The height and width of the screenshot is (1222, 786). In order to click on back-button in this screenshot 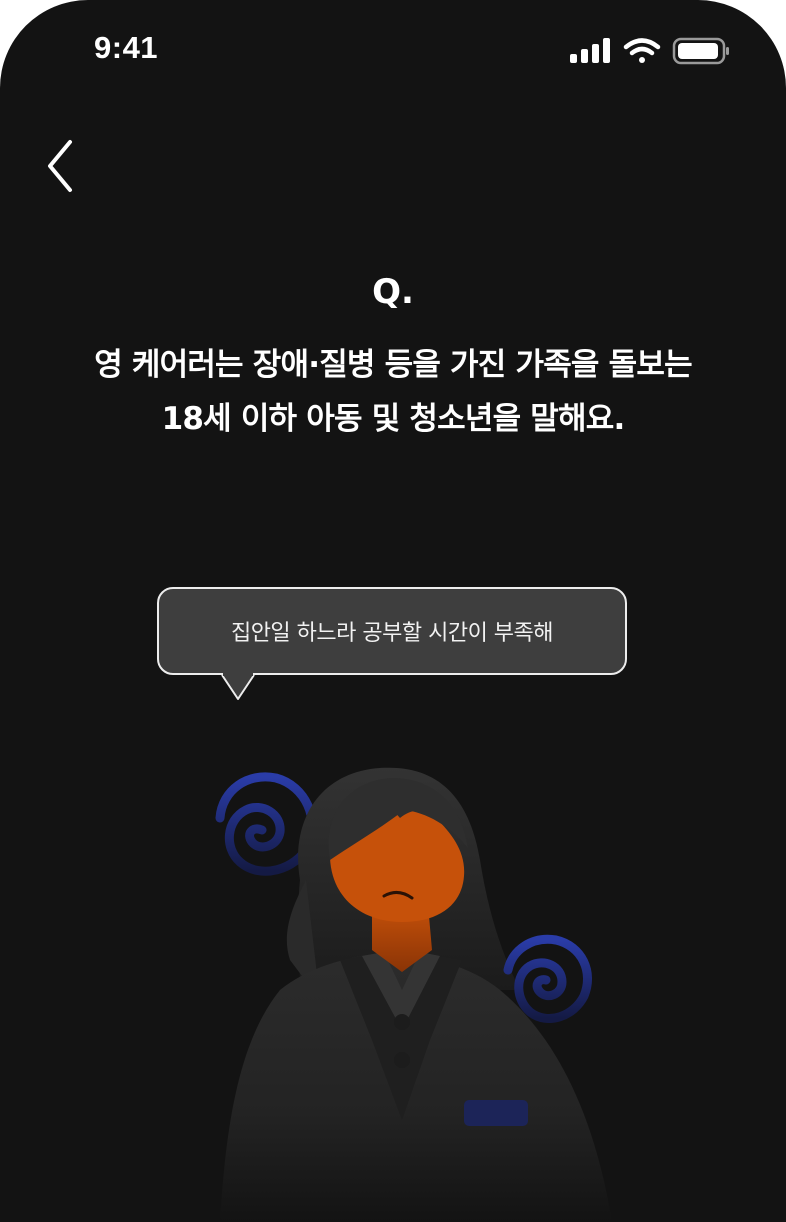, I will do `click(62, 166)`.